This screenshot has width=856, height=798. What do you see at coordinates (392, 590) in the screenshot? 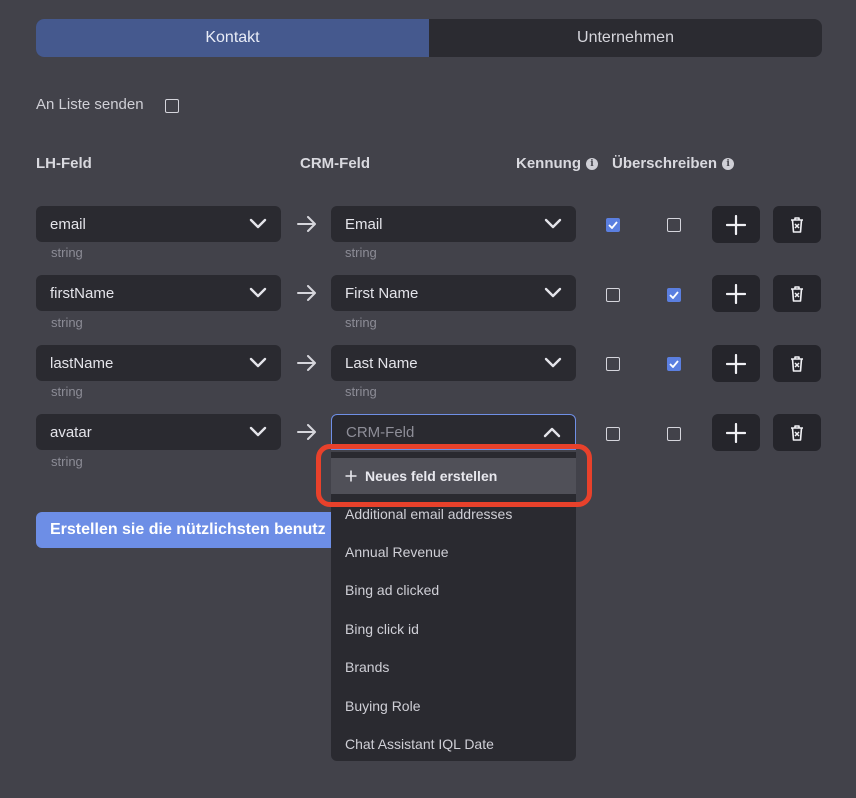
I see `dropdown-option: Bing ad clicked` at bounding box center [392, 590].